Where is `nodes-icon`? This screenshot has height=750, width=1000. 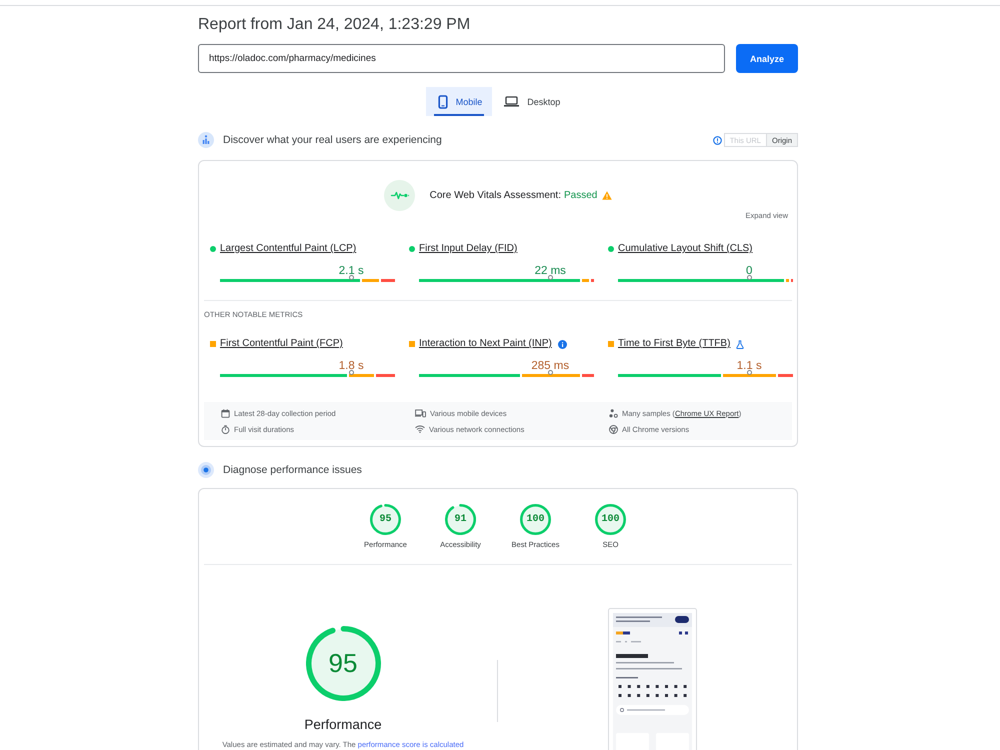 nodes-icon is located at coordinates (613, 413).